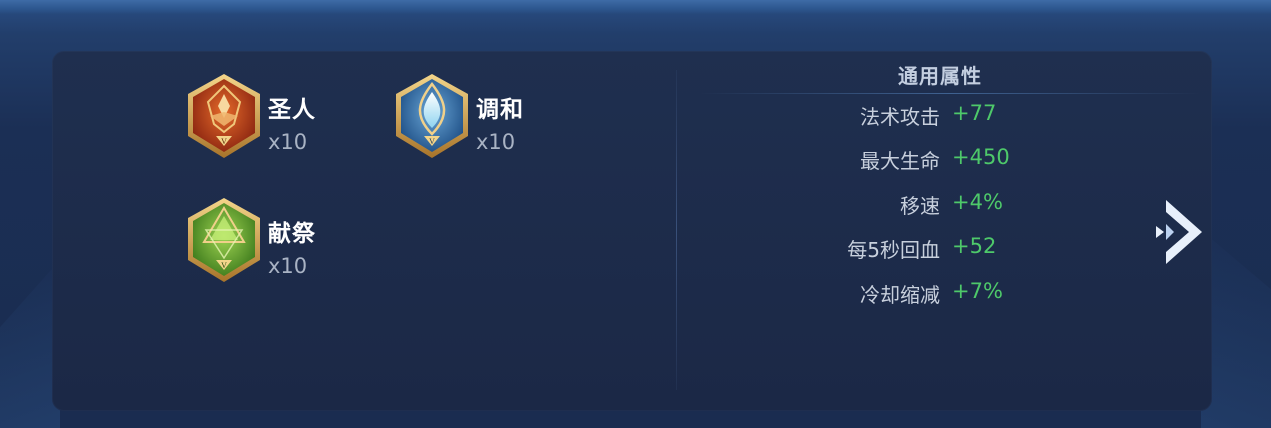  What do you see at coordinates (224, 240) in the screenshot?
I see `sacrifice-rune-icon: V` at bounding box center [224, 240].